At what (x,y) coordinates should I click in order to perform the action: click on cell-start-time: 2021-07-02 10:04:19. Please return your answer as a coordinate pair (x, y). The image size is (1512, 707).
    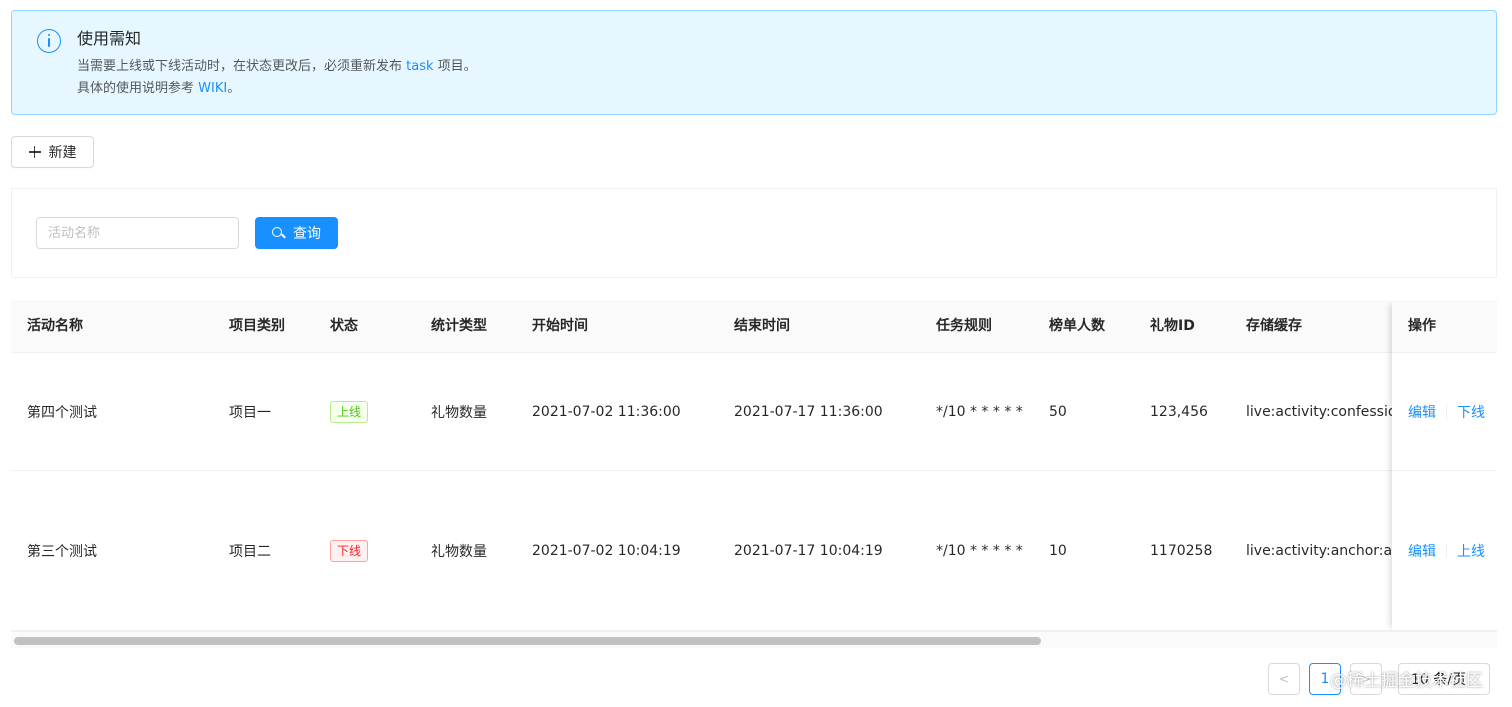
    Looking at the image, I should click on (606, 550).